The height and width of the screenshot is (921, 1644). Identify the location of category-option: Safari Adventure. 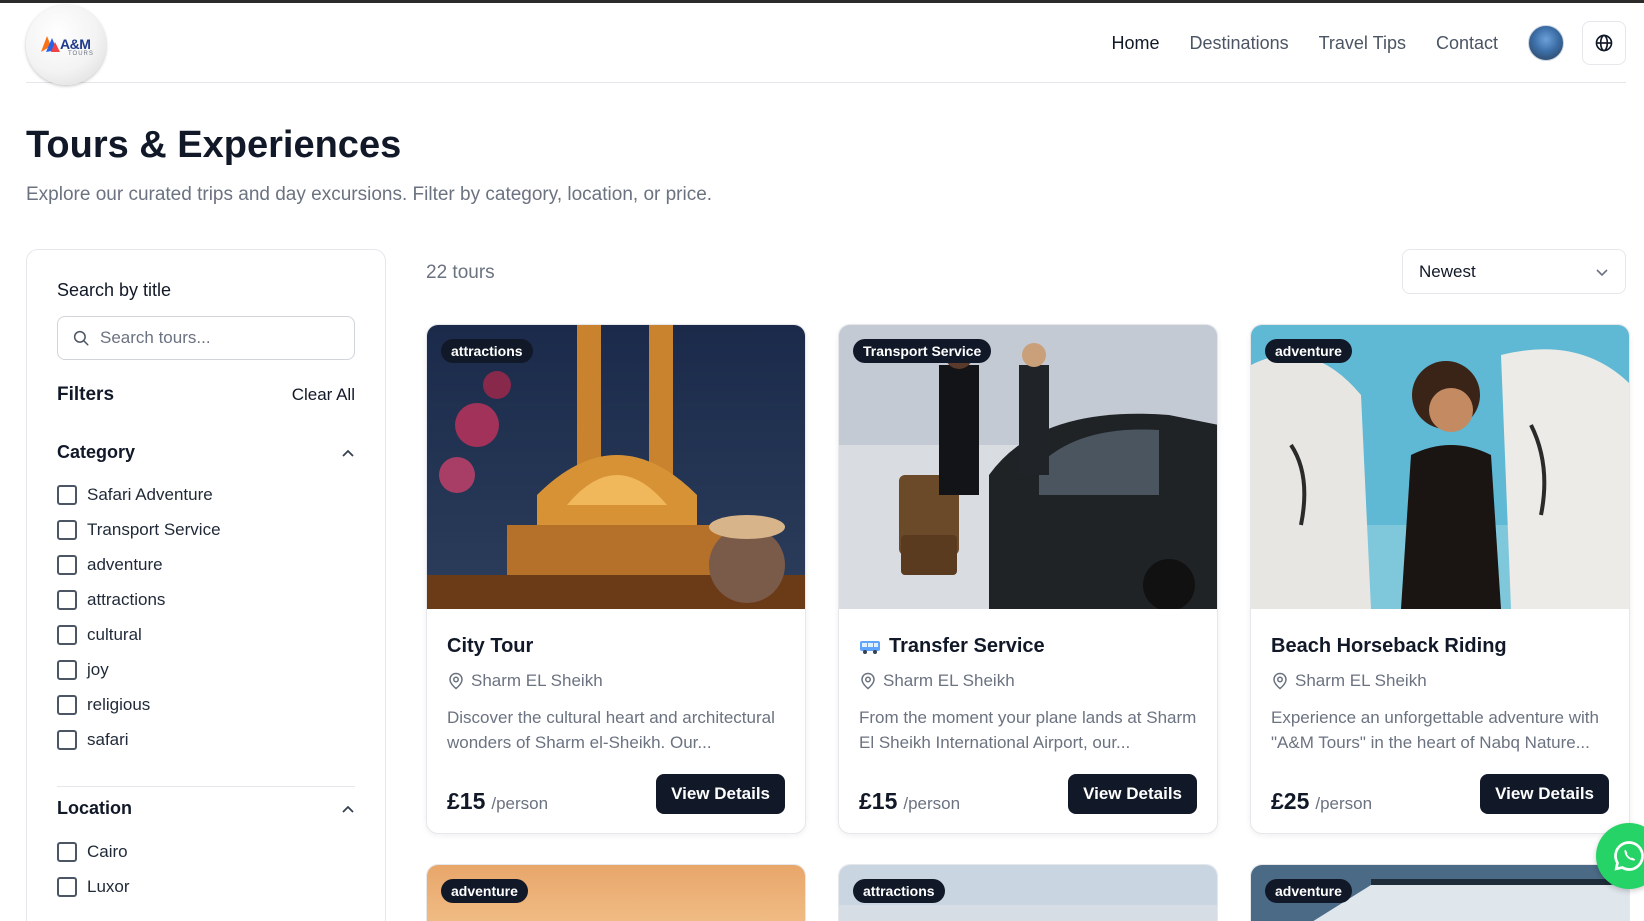
(139, 494).